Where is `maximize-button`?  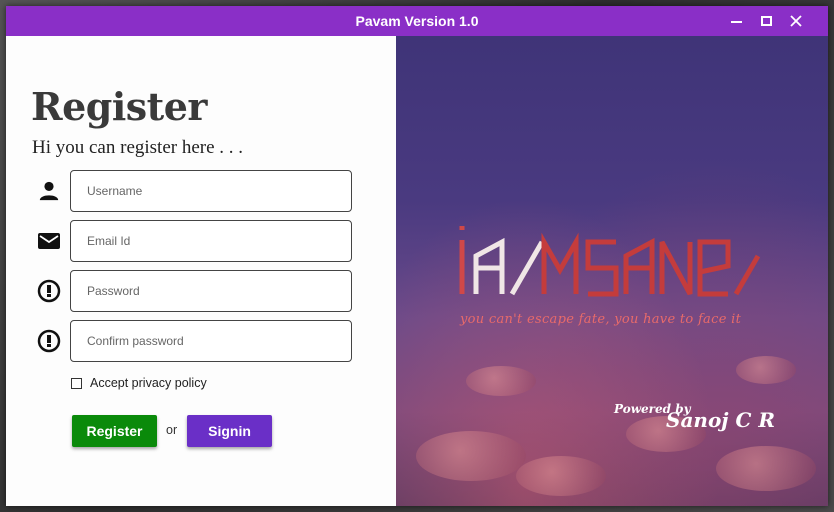 maximize-button is located at coordinates (766, 21).